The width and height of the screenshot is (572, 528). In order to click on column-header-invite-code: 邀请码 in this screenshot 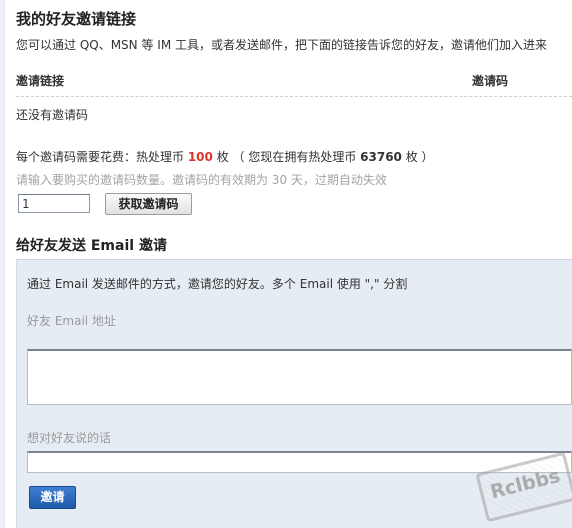, I will do `click(490, 81)`.